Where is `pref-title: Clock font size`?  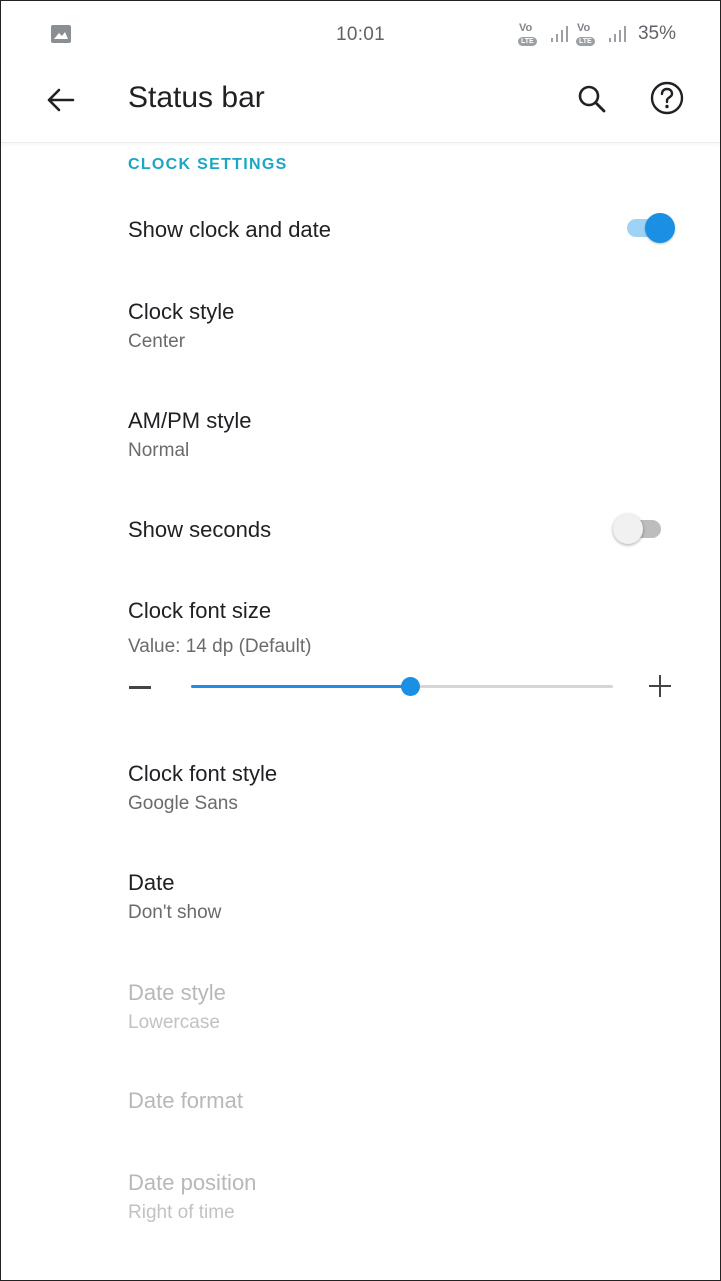
pref-title: Clock font size is located at coordinates (200, 610).